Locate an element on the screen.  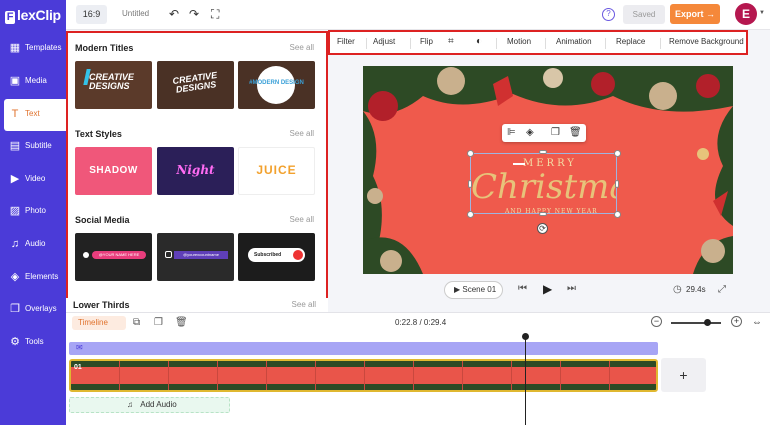
timeline-label: Timeline is located at coordinates (93, 322).